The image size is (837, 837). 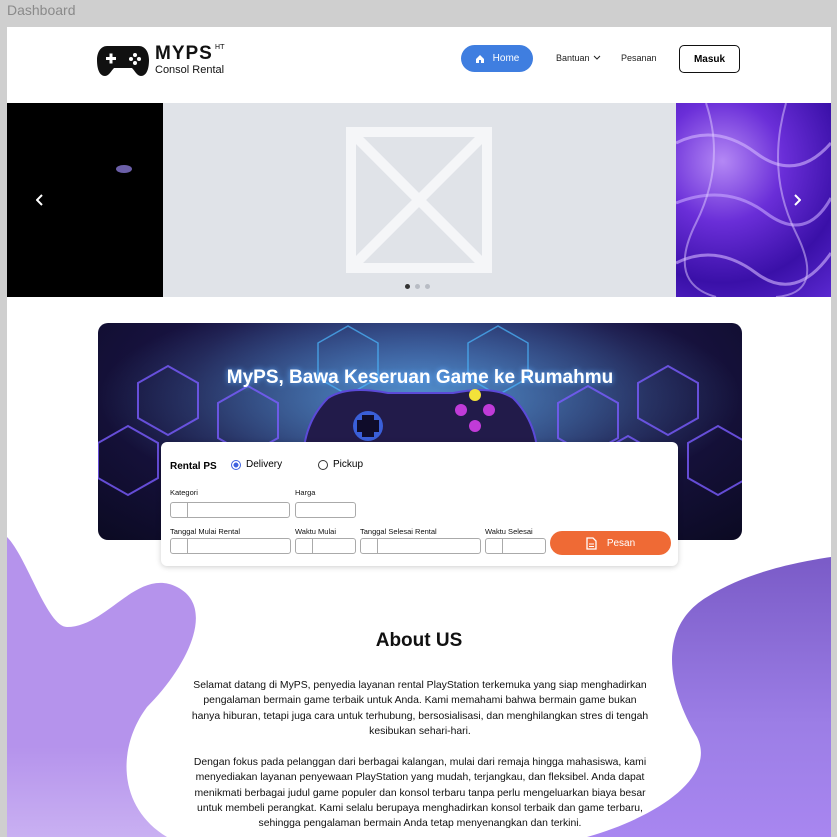 I want to click on chevron-right-icon, so click(x=797, y=200).